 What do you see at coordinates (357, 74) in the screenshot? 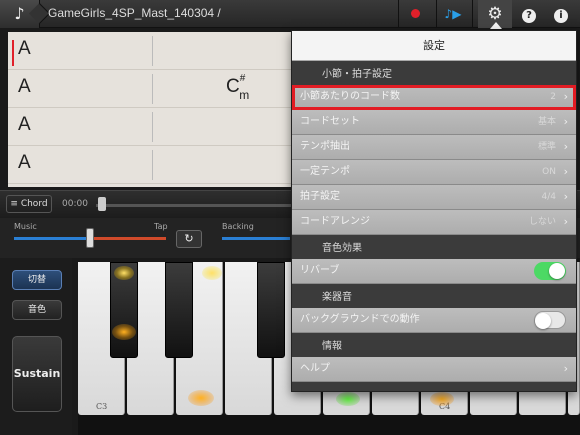
I see `section-header-measure: 小節・拍子設定` at bounding box center [357, 74].